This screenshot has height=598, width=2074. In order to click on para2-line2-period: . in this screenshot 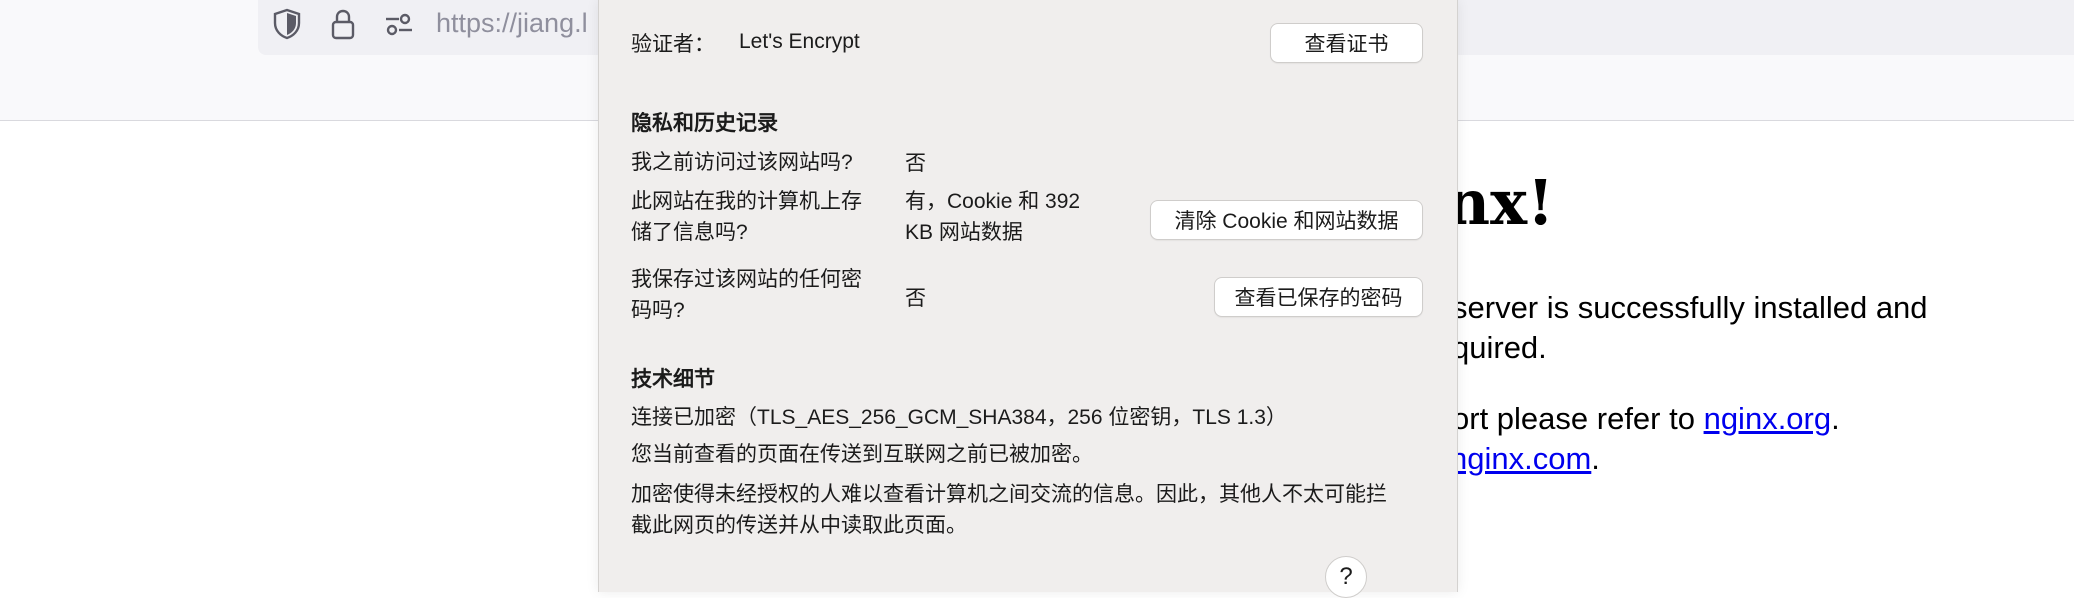, I will do `click(1595, 458)`.